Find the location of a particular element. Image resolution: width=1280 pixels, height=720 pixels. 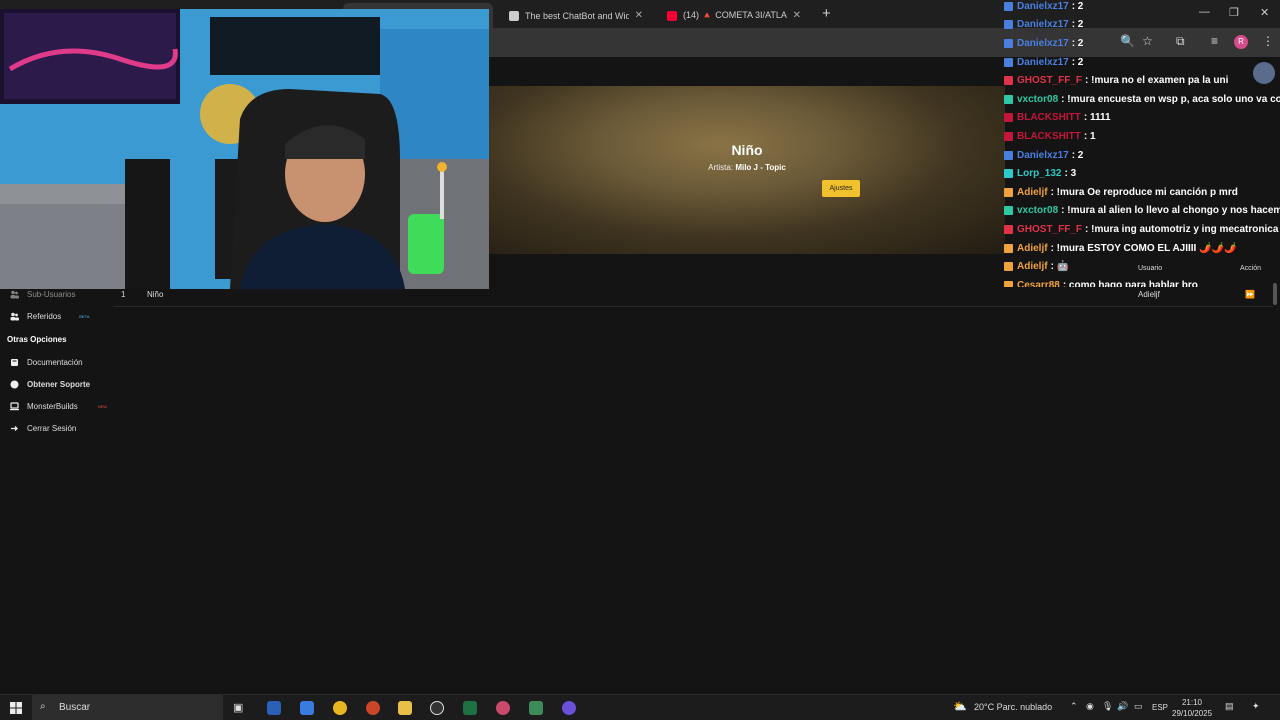

volume-icon: 🔊 is located at coordinates (1122, 706).